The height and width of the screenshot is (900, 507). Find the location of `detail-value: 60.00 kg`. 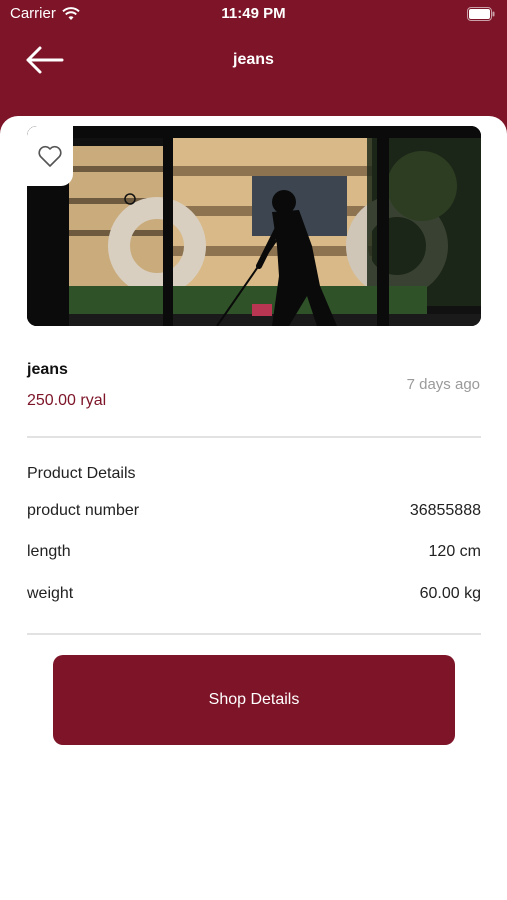

detail-value: 60.00 kg is located at coordinates (450, 593).